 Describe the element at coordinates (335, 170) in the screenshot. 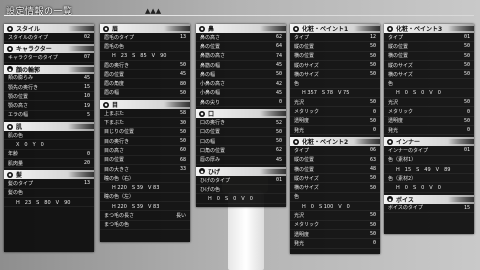

I see `setting-row: 横の位置 48` at that location.